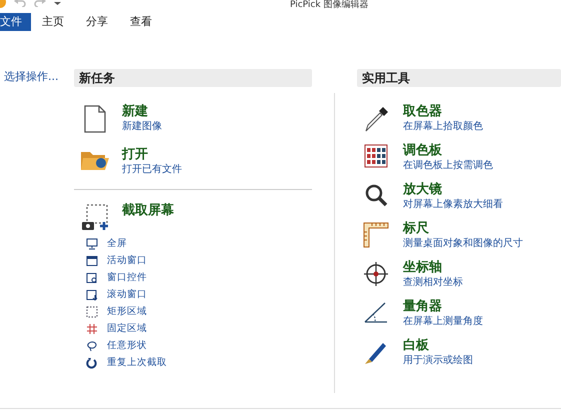  I want to click on dropdown-caret-icon, so click(57, 2).